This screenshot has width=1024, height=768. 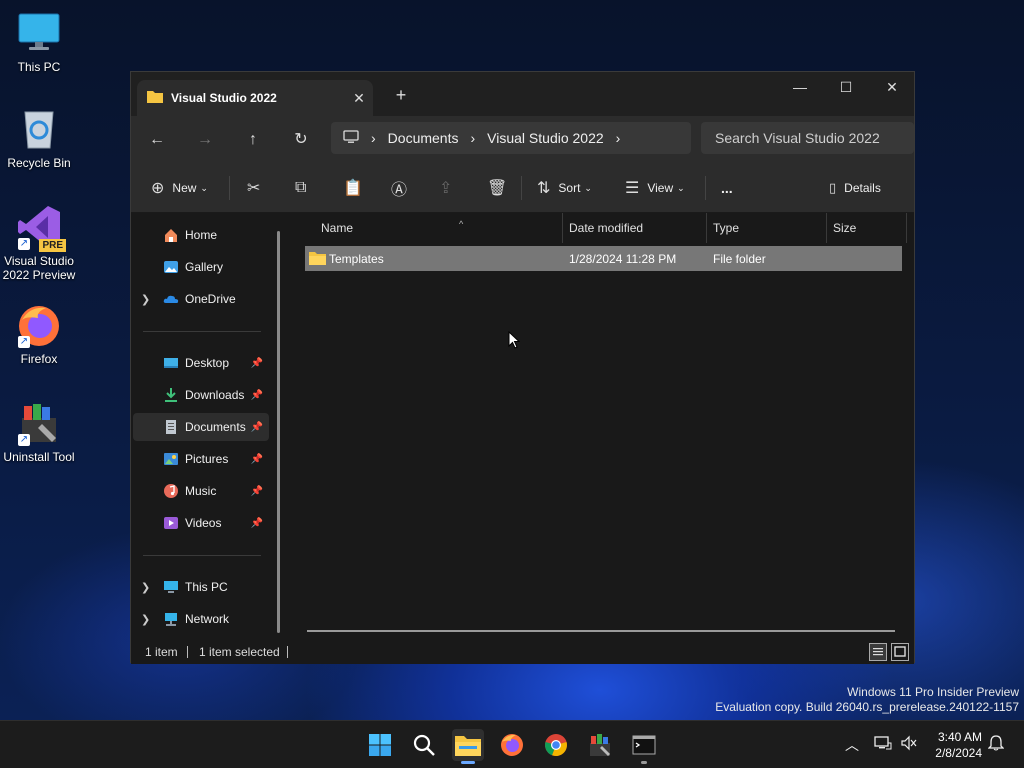 What do you see at coordinates (39, 138) in the screenshot?
I see `desktop-icon-recycle-bin: Recycle Bin` at bounding box center [39, 138].